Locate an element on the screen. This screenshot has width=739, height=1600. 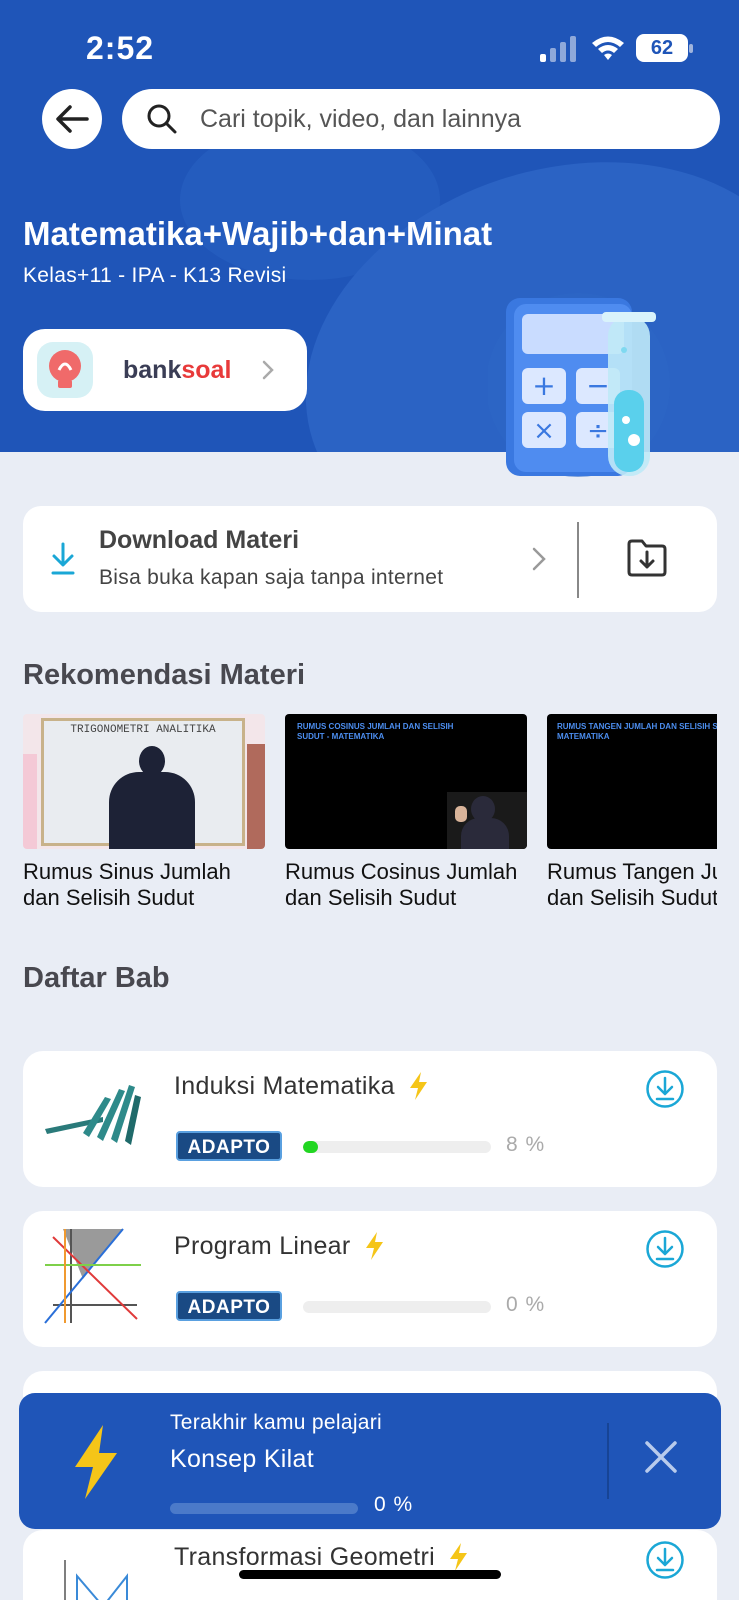
banksoal-button: banksoal is located at coordinates (165, 370).